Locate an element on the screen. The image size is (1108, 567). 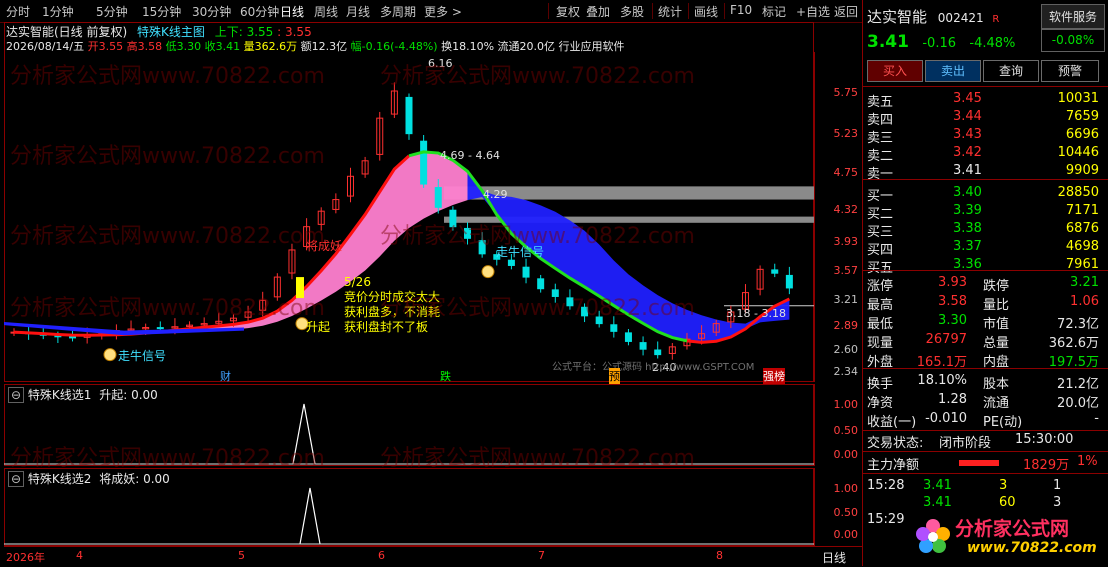
tab-60min: 60分钟 is located at coordinates (259, 11).